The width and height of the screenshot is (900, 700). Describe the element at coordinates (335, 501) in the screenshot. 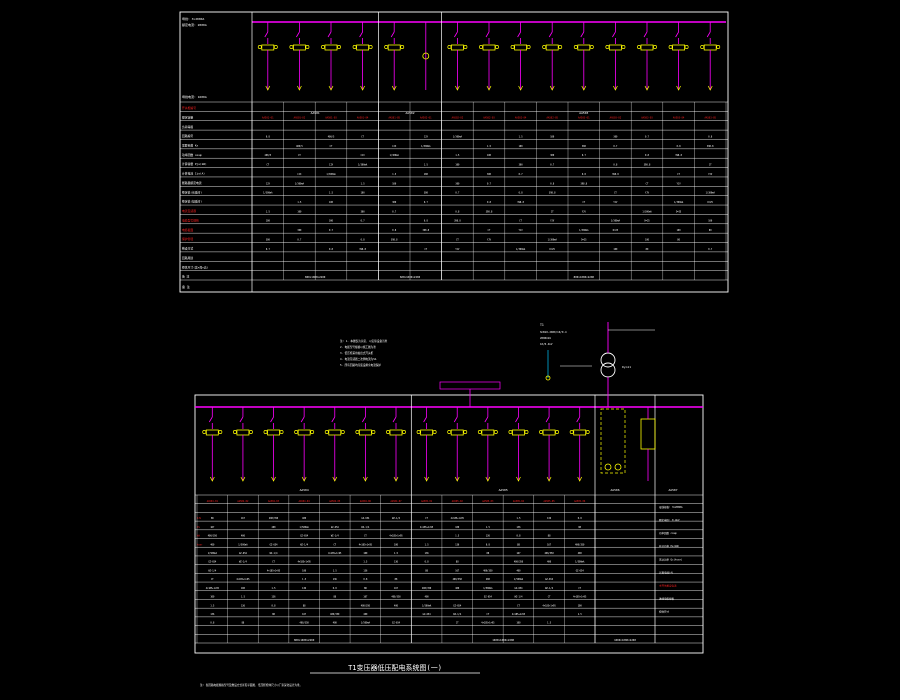

I see `circuit-id: AA504-05` at that location.